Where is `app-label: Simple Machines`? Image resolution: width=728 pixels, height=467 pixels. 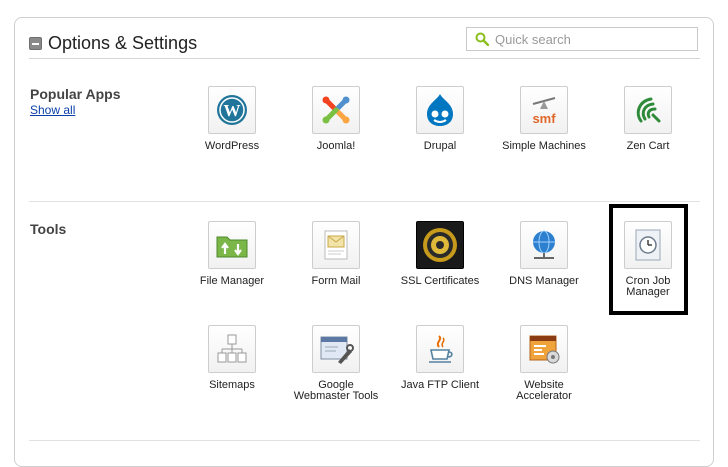 app-label: Simple Machines is located at coordinates (544, 146).